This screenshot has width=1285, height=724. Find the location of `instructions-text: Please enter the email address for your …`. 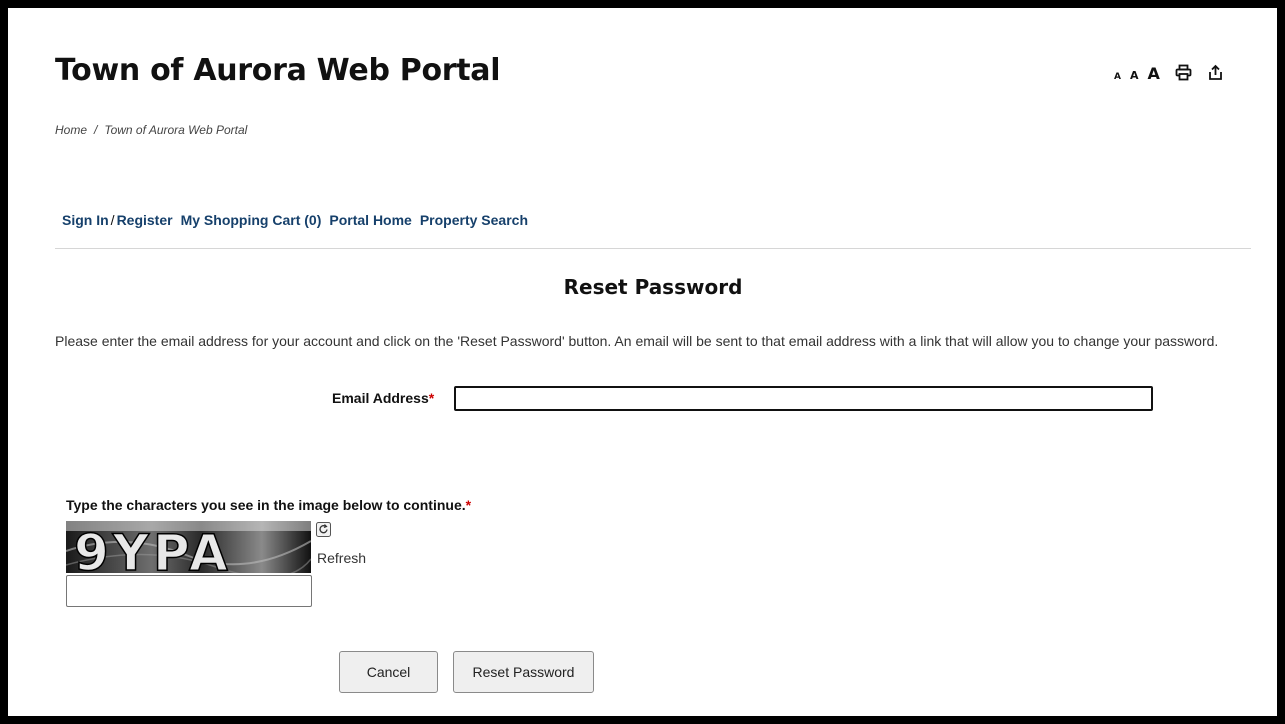

instructions-text: Please enter the email address for your … is located at coordinates (637, 341).